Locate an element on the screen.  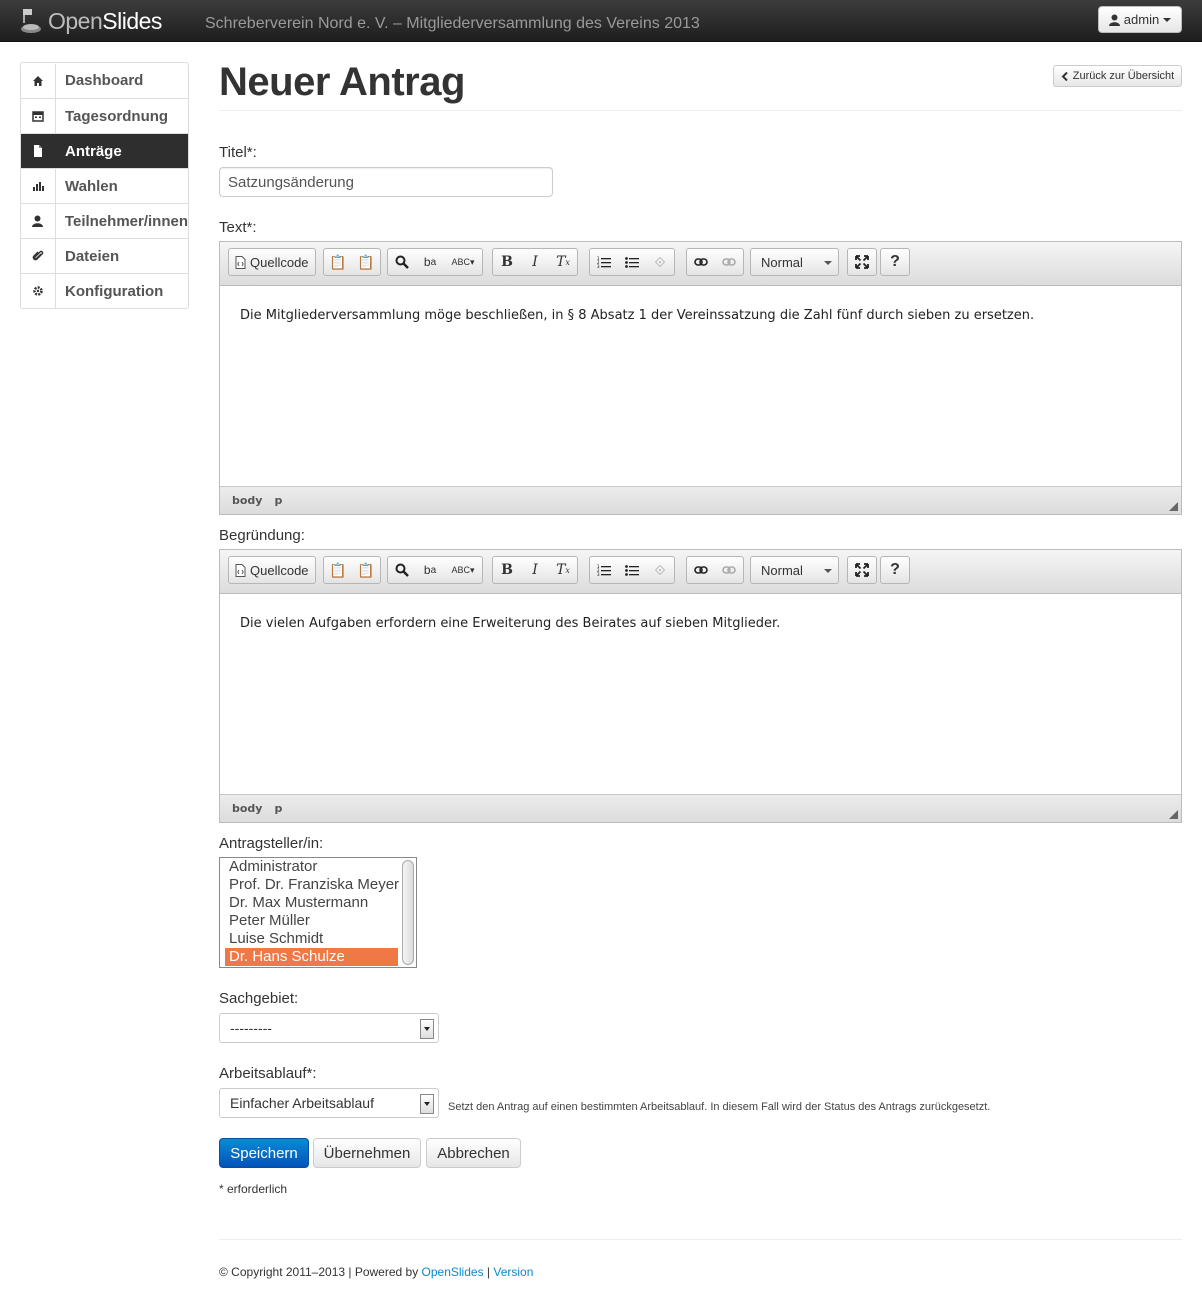
footer-version-link: Version is located at coordinates (513, 1272).